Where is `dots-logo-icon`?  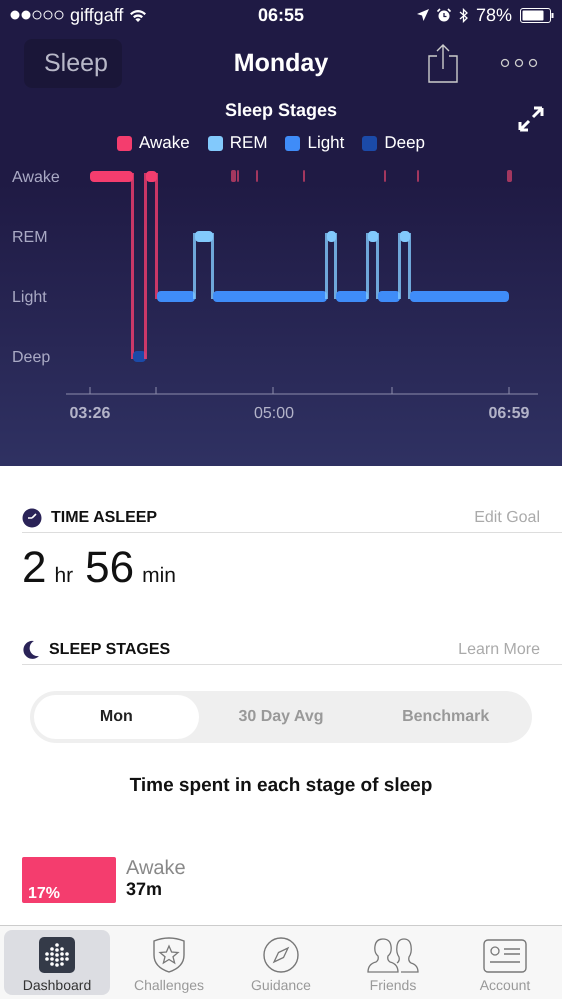
dots-logo-icon is located at coordinates (57, 955).